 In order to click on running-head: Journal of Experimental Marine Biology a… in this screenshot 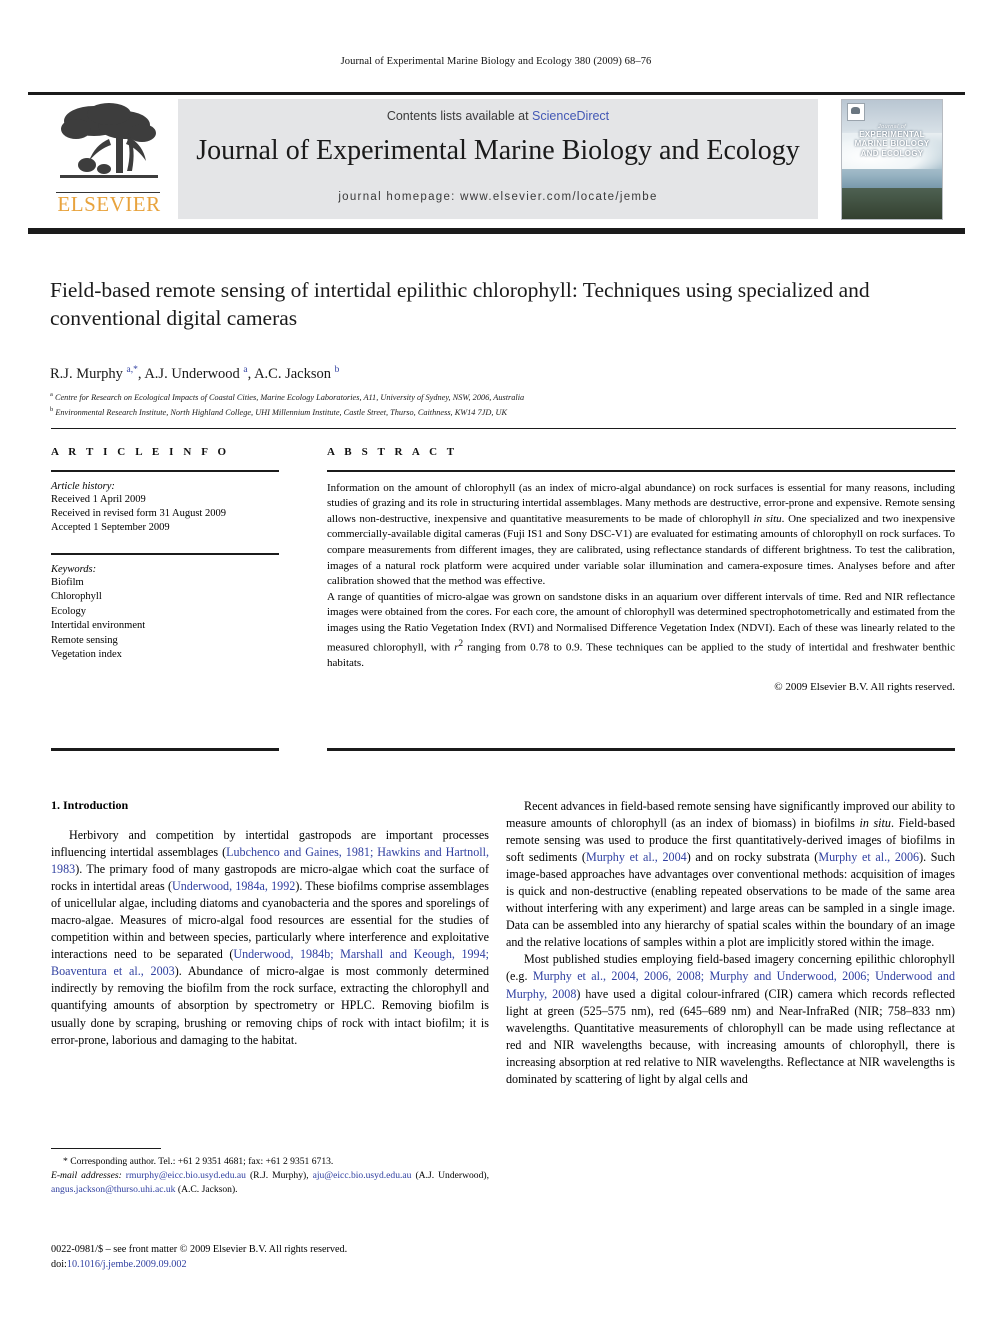, I will do `click(496, 61)`.